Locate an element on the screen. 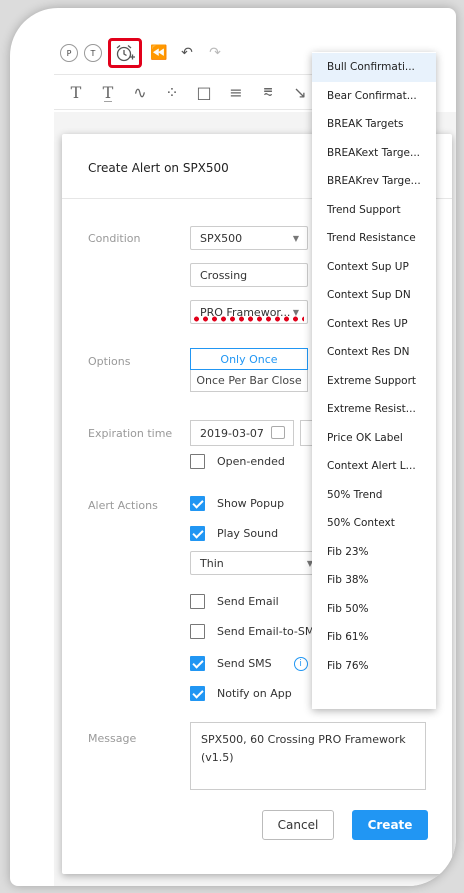  notify-app-checkbox: Notify on App is located at coordinates (241, 693).